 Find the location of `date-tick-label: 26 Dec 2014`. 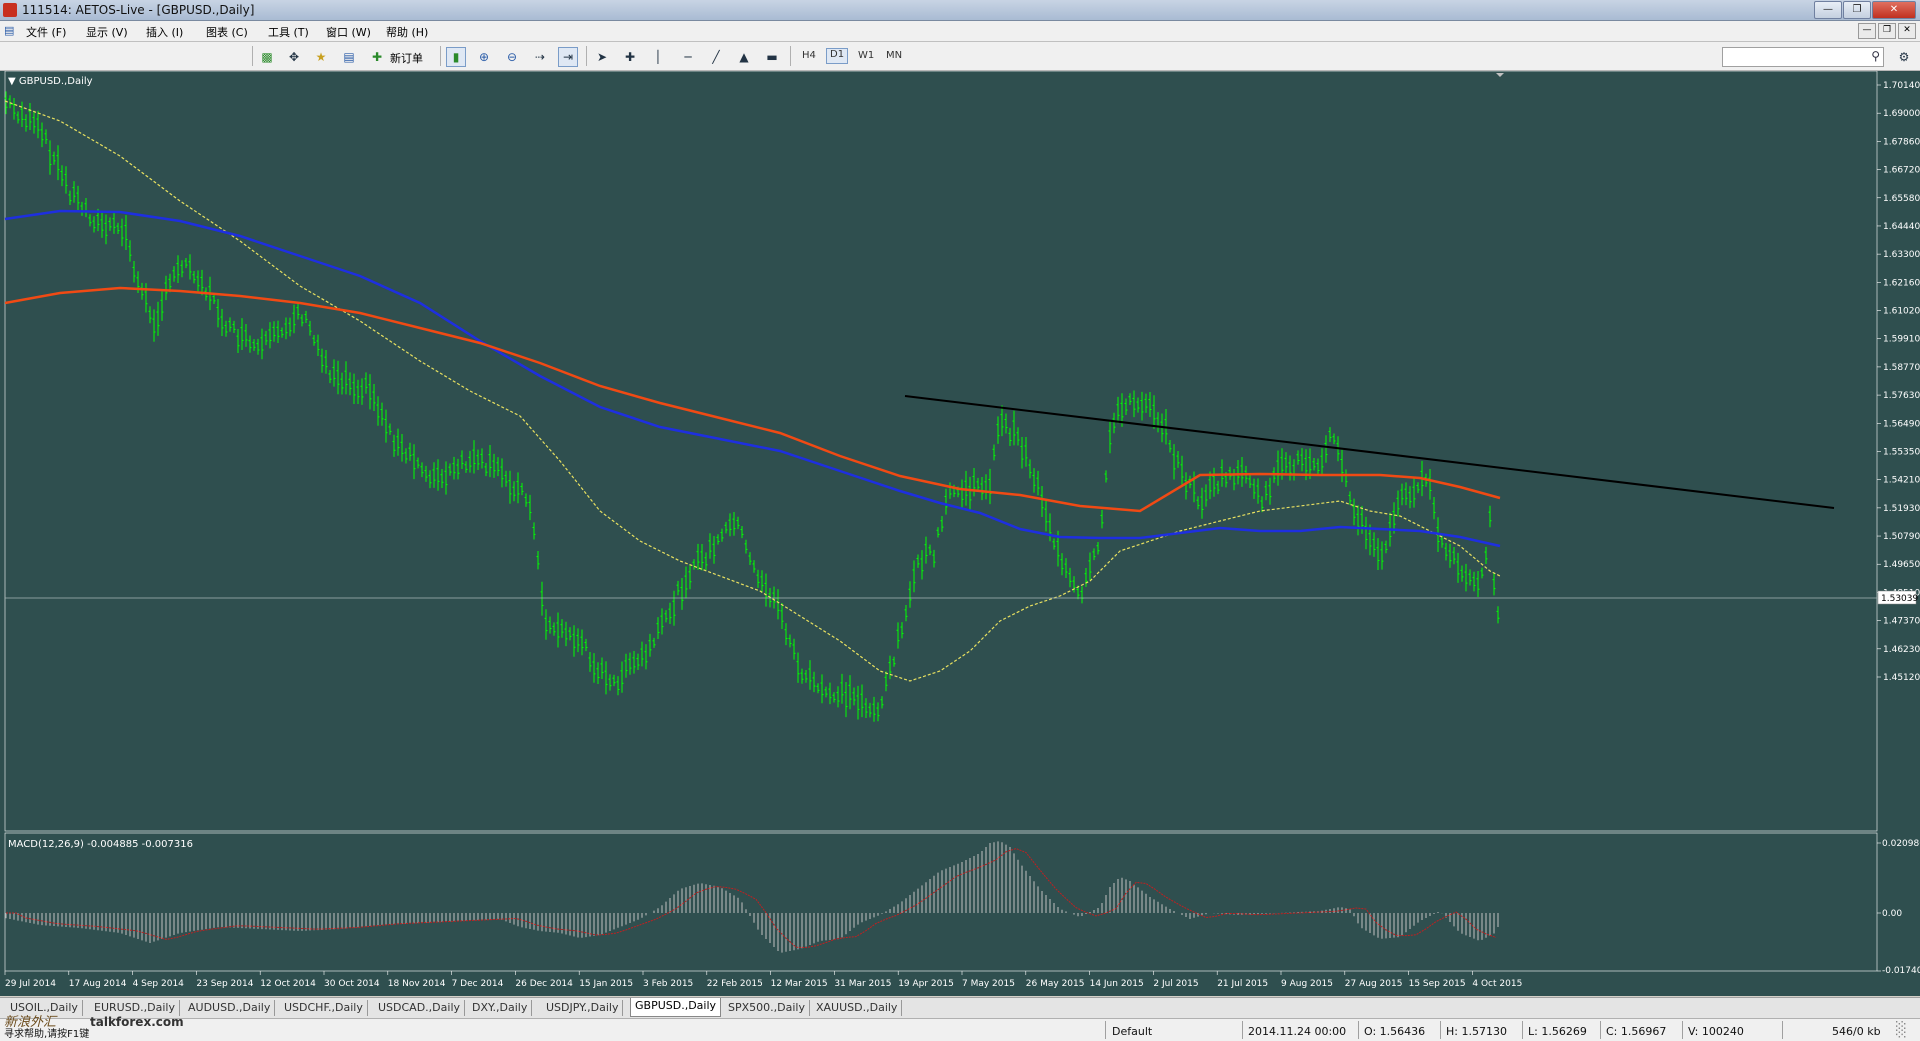

date-tick-label: 26 Dec 2014 is located at coordinates (544, 984).